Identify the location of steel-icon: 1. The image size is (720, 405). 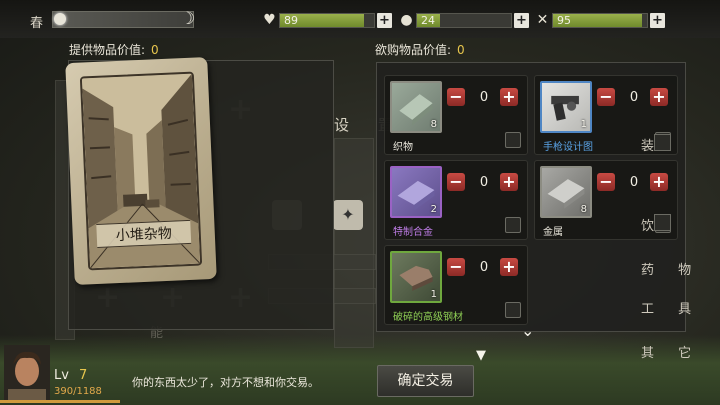
(416, 277).